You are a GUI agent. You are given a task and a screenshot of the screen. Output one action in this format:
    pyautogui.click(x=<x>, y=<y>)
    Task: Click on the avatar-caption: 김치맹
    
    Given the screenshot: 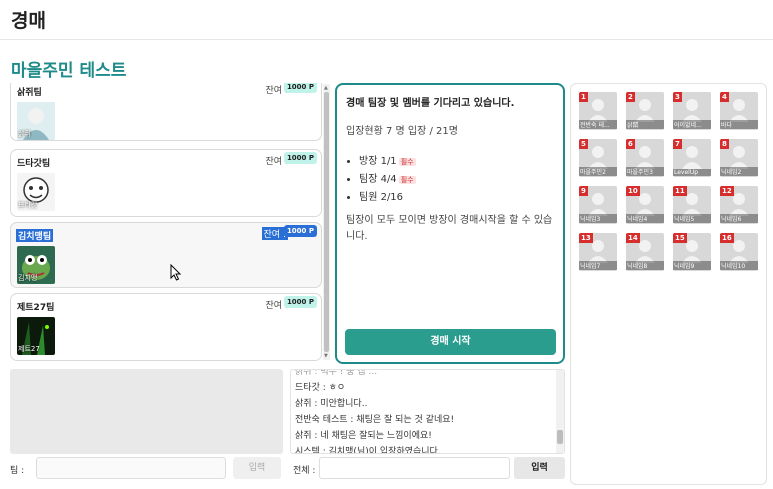 What is the action you would take?
    pyautogui.click(x=28, y=278)
    